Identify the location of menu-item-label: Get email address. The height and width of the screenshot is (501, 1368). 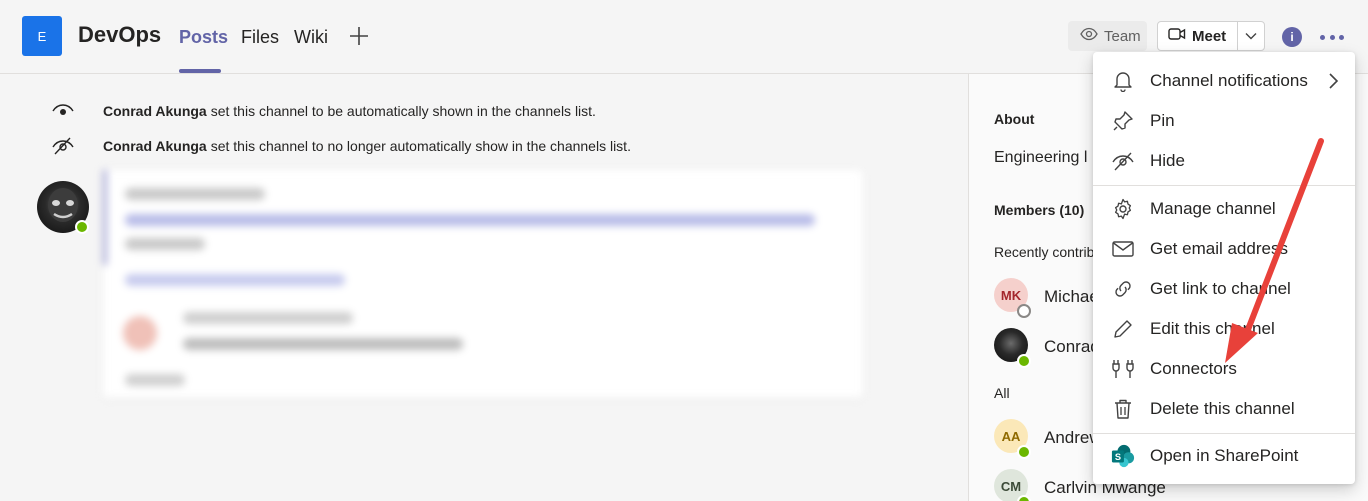
(1219, 248).